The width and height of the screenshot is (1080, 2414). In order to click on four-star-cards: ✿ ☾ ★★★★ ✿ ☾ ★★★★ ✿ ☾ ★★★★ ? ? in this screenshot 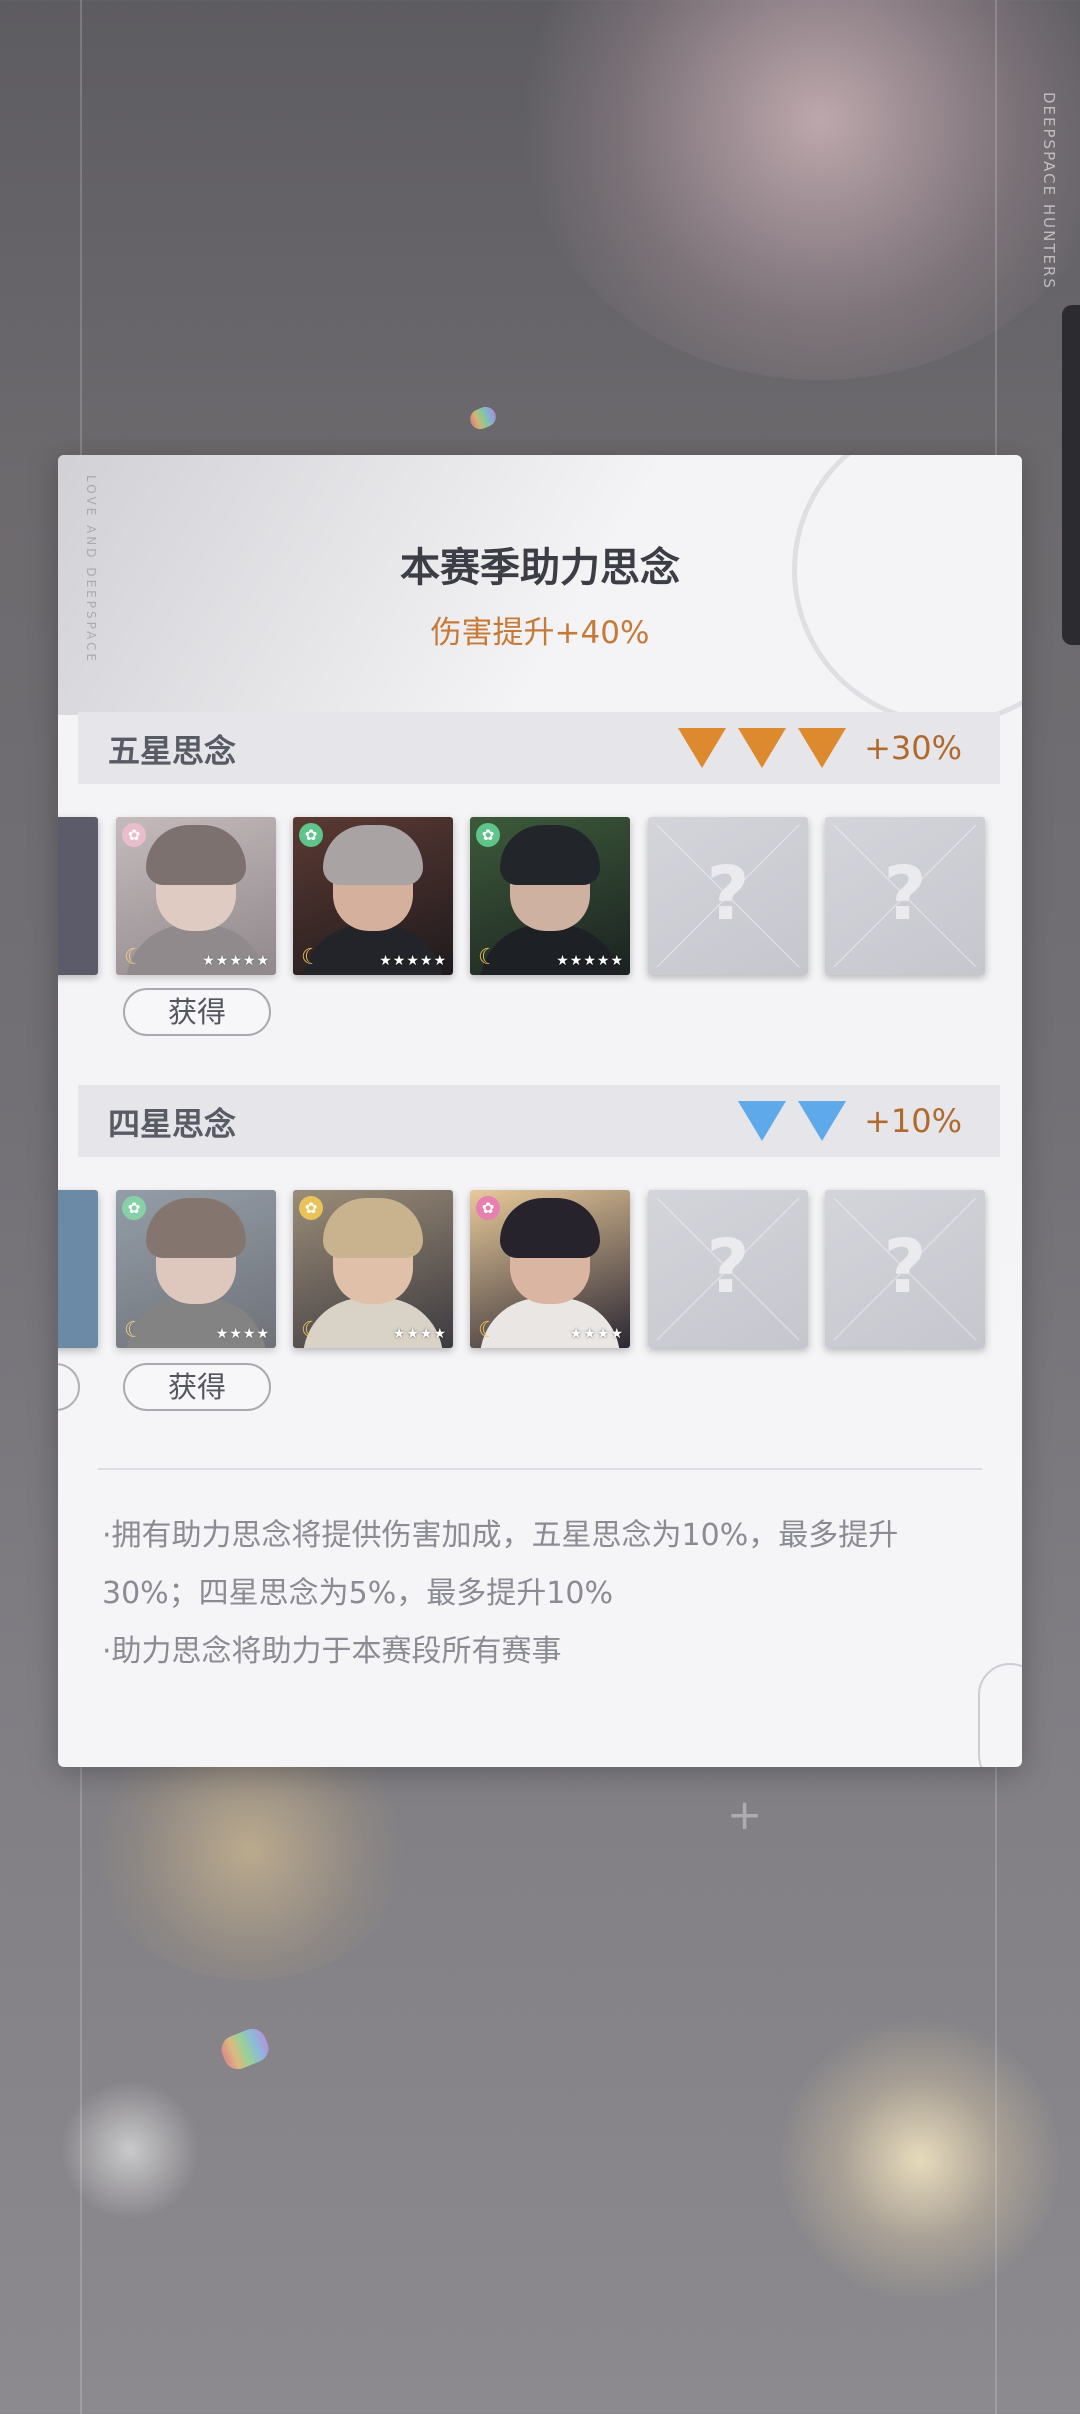, I will do `click(529, 1270)`.